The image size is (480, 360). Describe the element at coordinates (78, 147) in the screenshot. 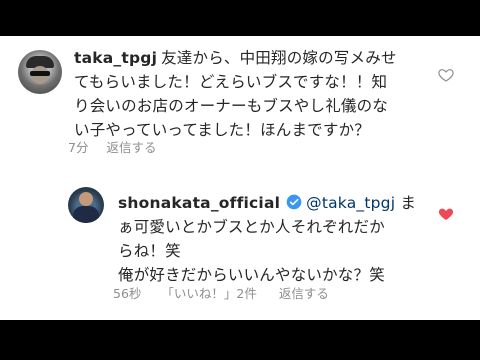

I see `comment-time: 7分` at that location.